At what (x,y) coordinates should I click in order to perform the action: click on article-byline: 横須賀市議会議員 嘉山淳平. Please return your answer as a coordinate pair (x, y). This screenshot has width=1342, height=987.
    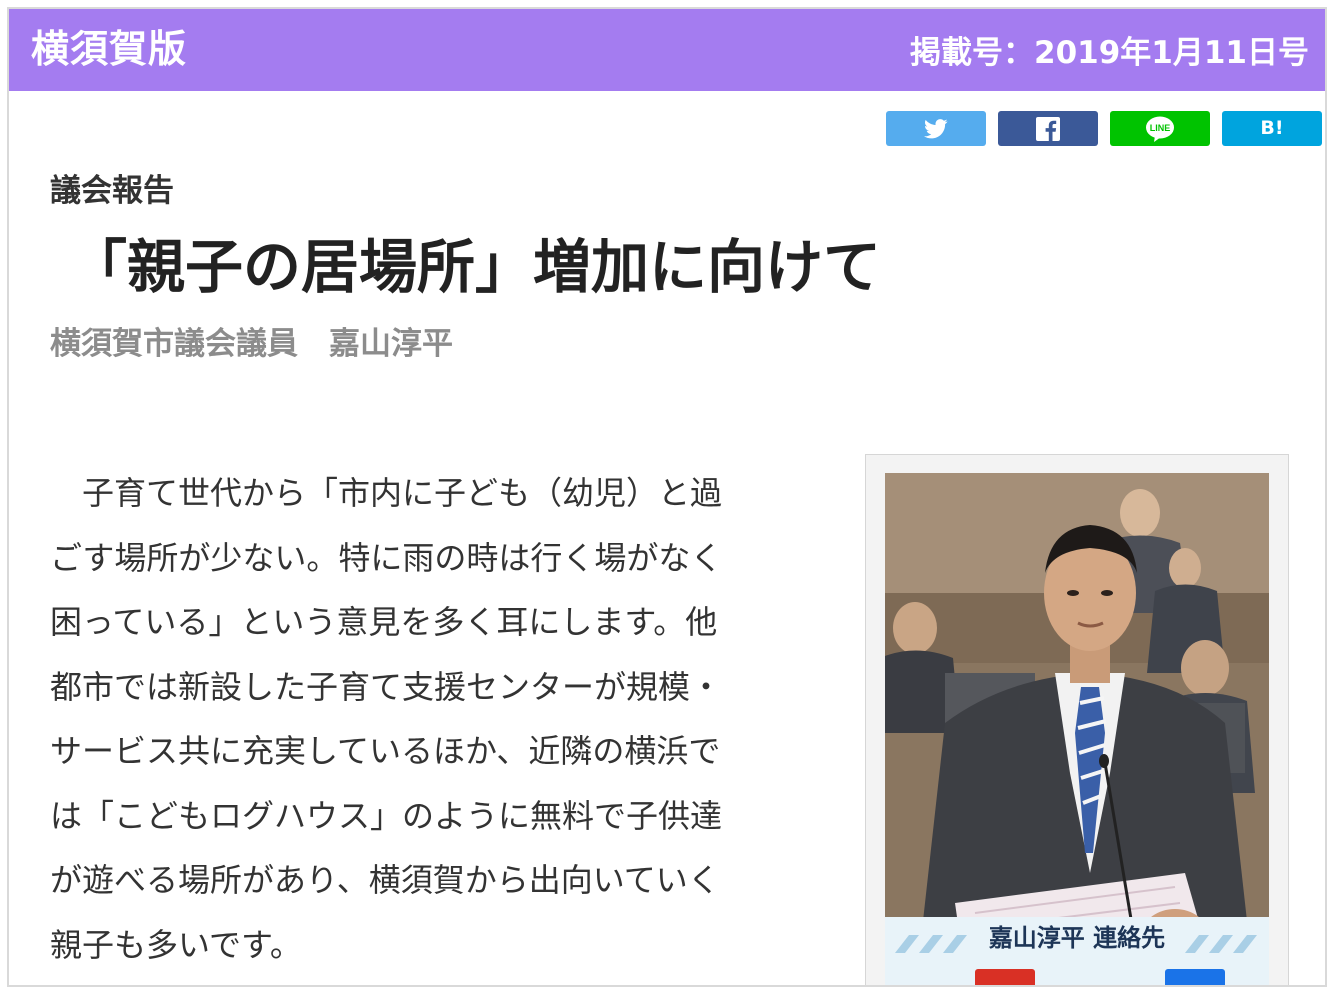
    Looking at the image, I should click on (251, 344).